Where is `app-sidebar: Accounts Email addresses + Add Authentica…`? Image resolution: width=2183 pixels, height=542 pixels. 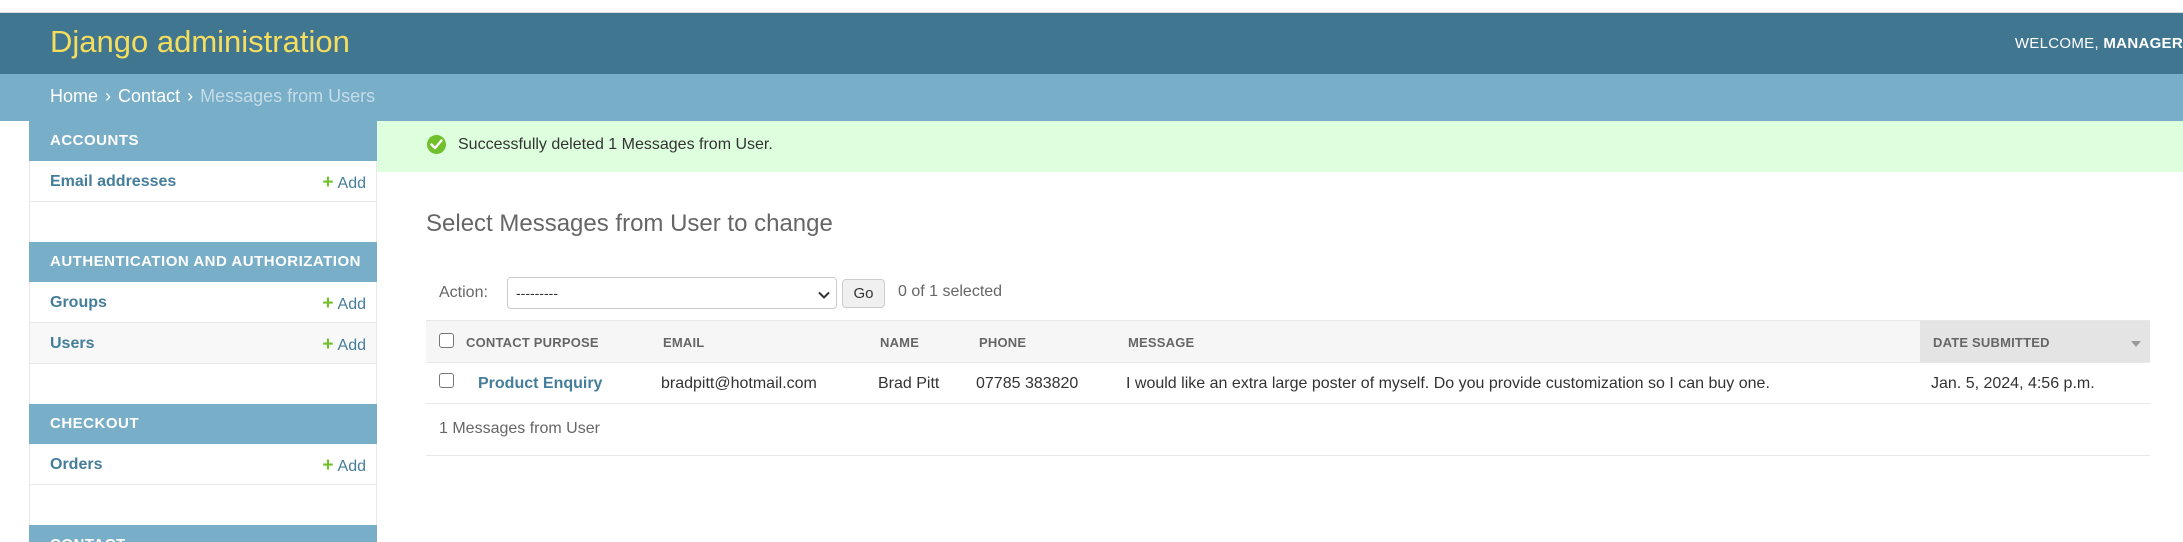
app-sidebar: Accounts Email addresses + Add Authentica… is located at coordinates (203, 331).